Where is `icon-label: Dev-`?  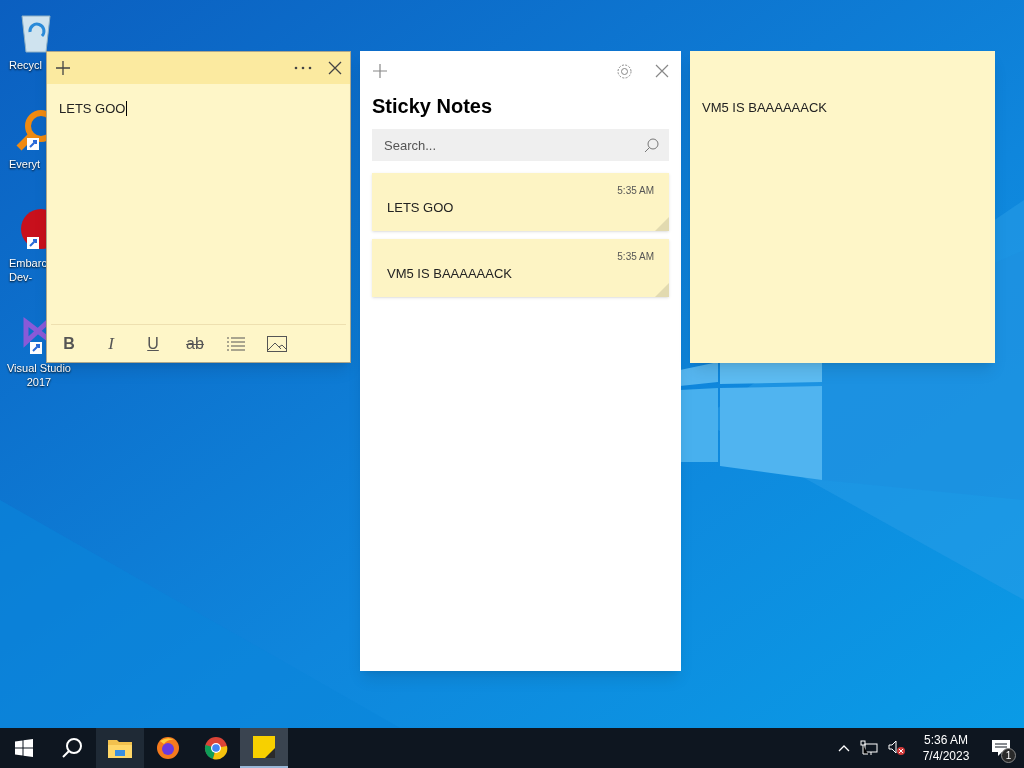
icon-label: Dev- is located at coordinates (21, 277).